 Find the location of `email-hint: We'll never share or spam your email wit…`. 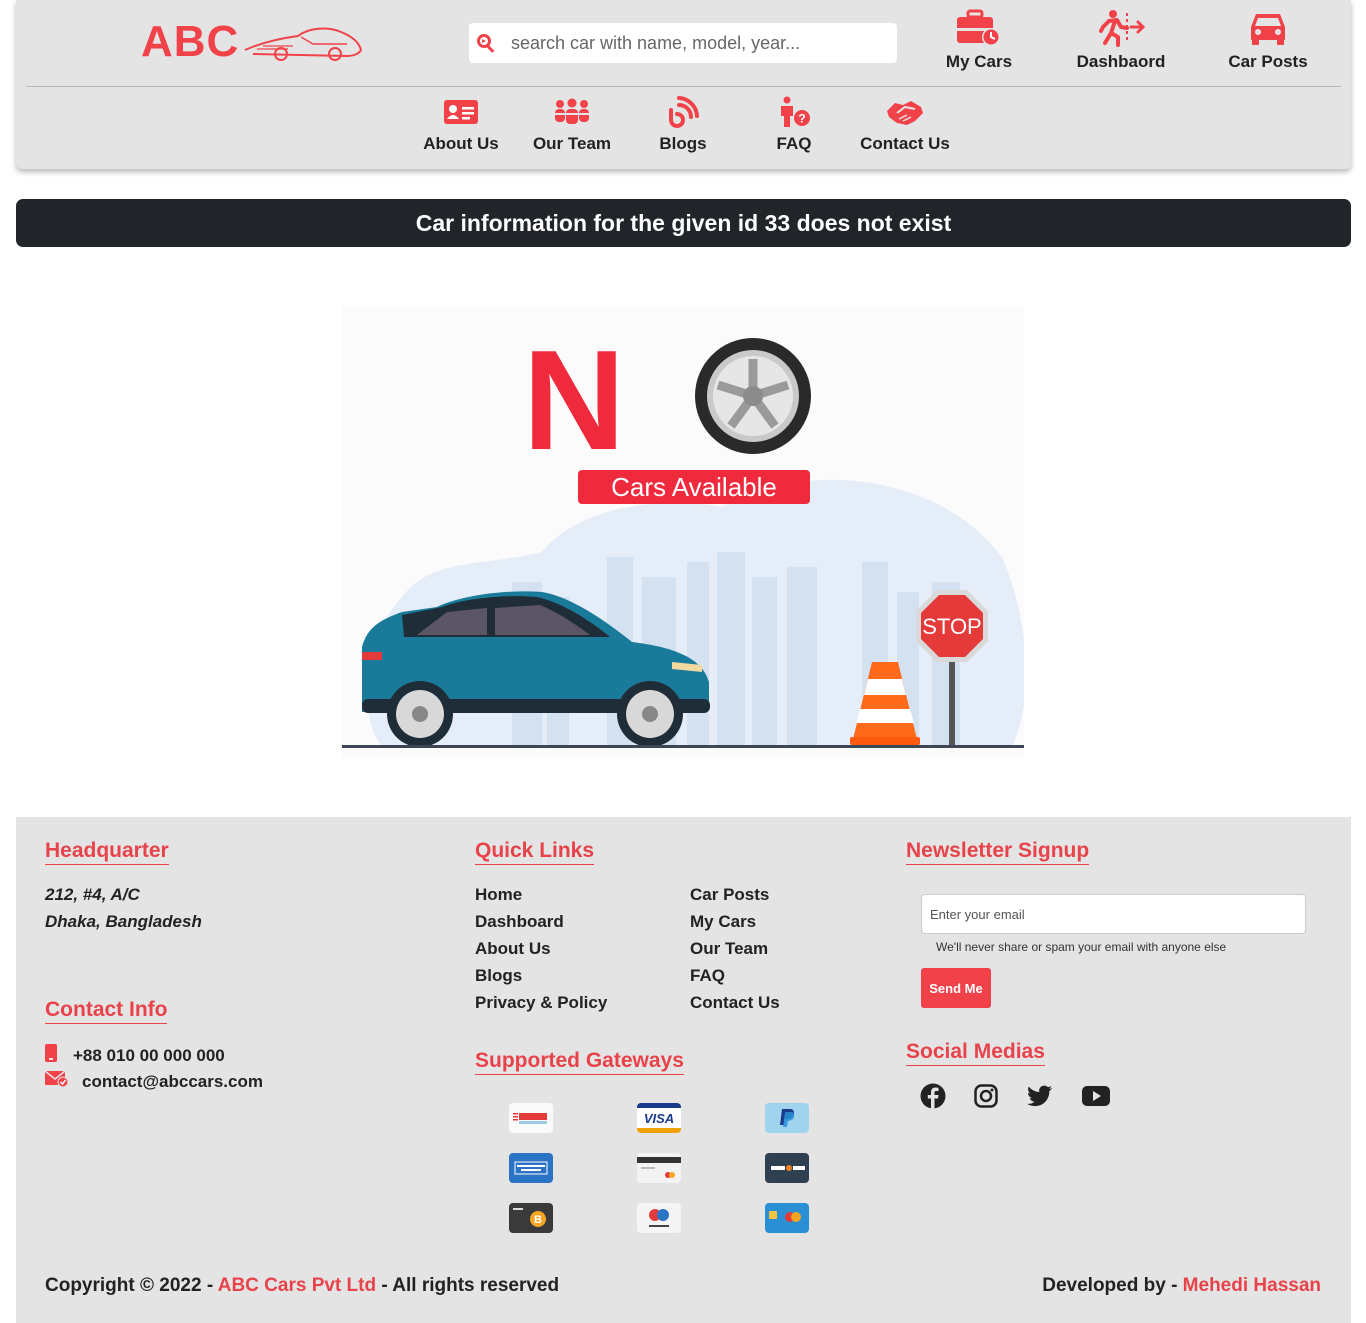

email-hint: We'll never share or spam your email wit… is located at coordinates (1081, 947).